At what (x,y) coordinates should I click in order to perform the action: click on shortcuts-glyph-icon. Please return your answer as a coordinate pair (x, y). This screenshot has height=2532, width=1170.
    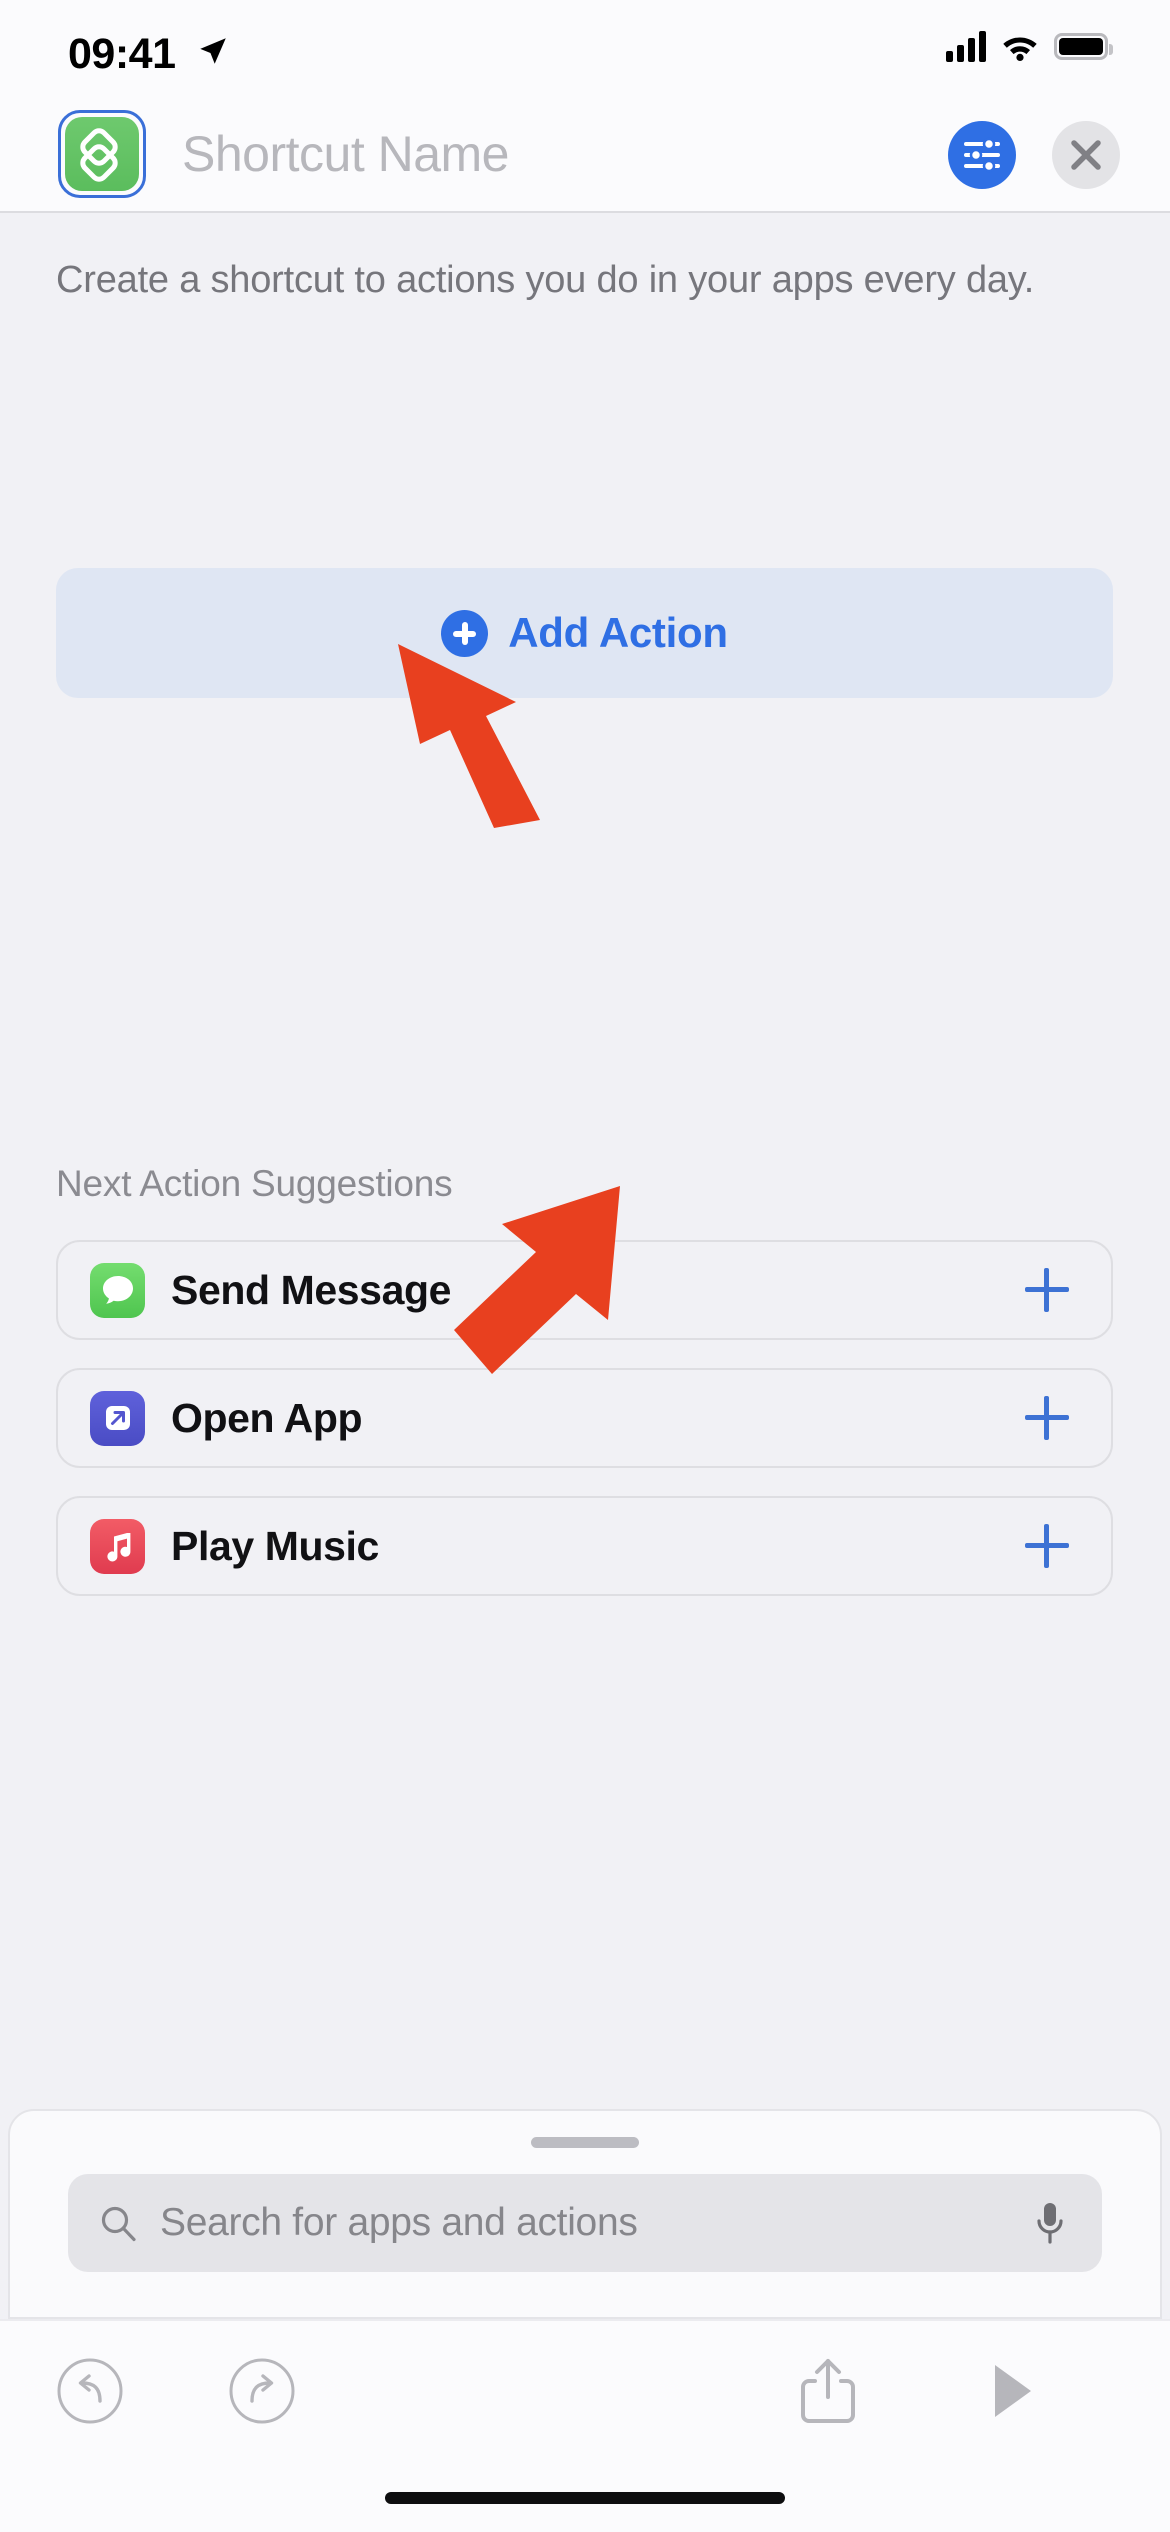
    Looking at the image, I should click on (102, 153).